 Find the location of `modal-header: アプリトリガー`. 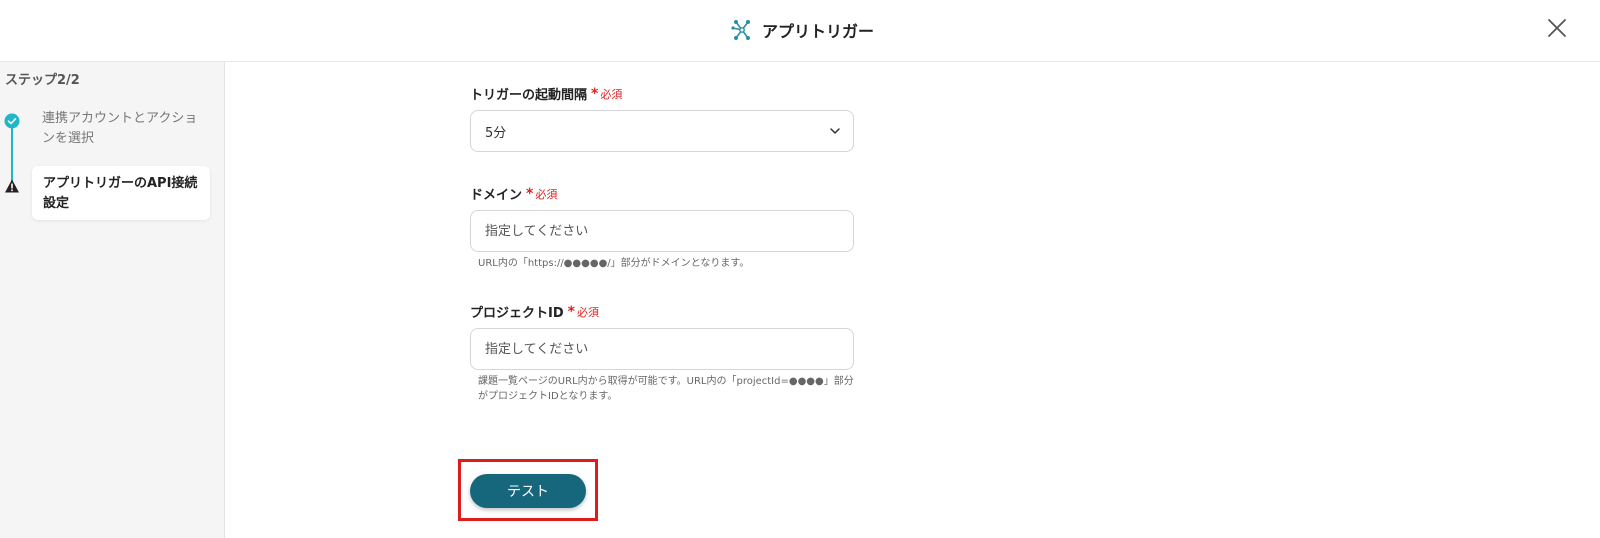

modal-header: アプリトリガー is located at coordinates (800, 31).